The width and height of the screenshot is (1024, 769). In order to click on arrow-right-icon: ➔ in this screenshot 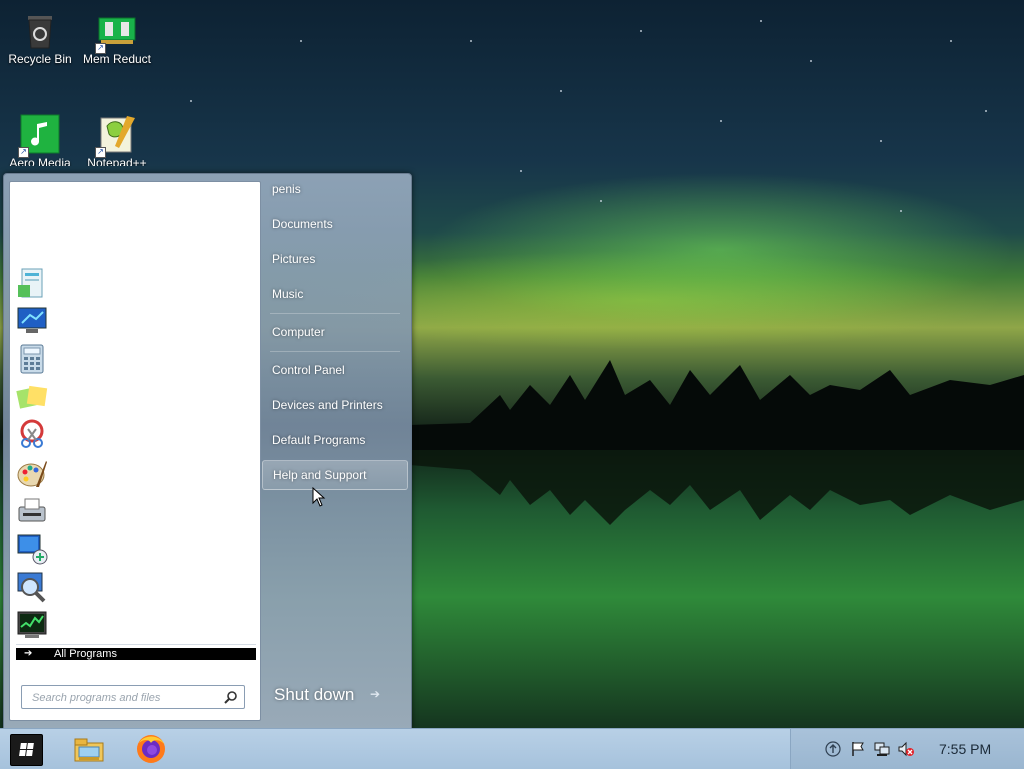, I will do `click(28, 653)`.